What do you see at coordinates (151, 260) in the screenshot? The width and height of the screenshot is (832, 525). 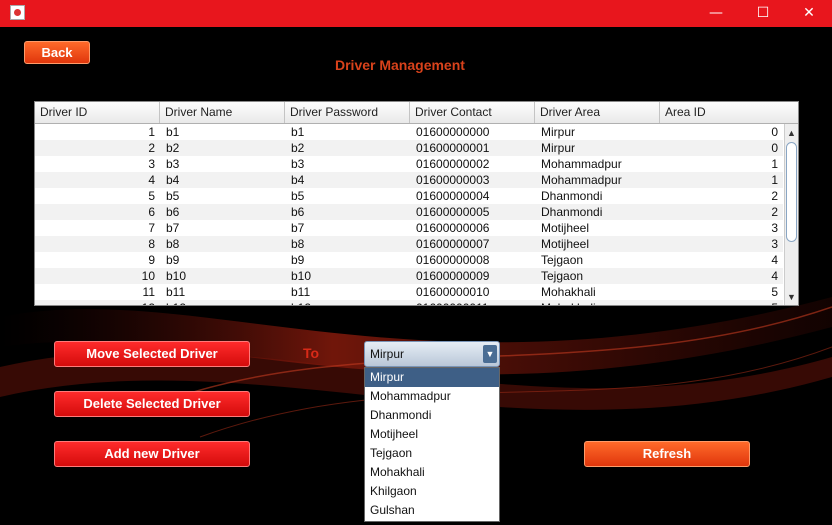 I see `table-cell: 9` at bounding box center [151, 260].